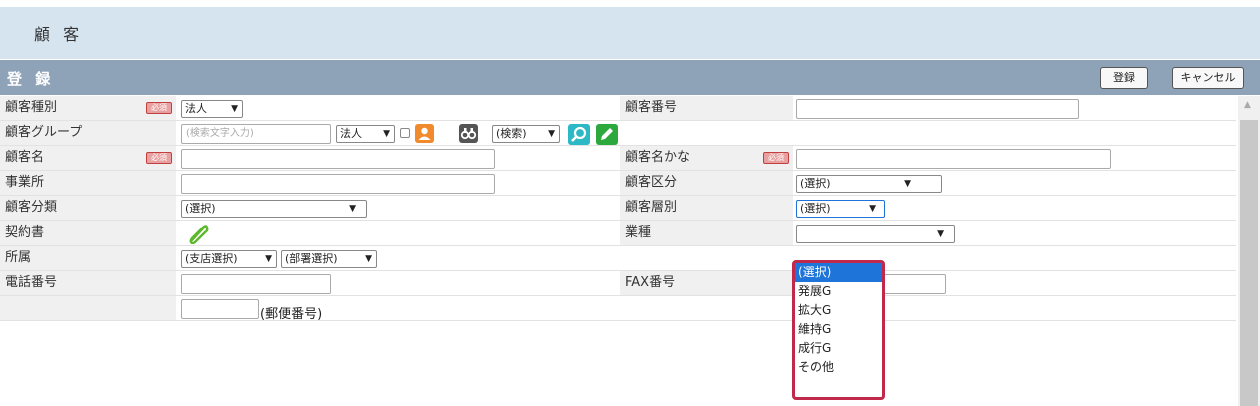 This screenshot has height=406, width=1260. What do you see at coordinates (31, 207) in the screenshot?
I see `customer-category-label: 顧客分類` at bounding box center [31, 207].